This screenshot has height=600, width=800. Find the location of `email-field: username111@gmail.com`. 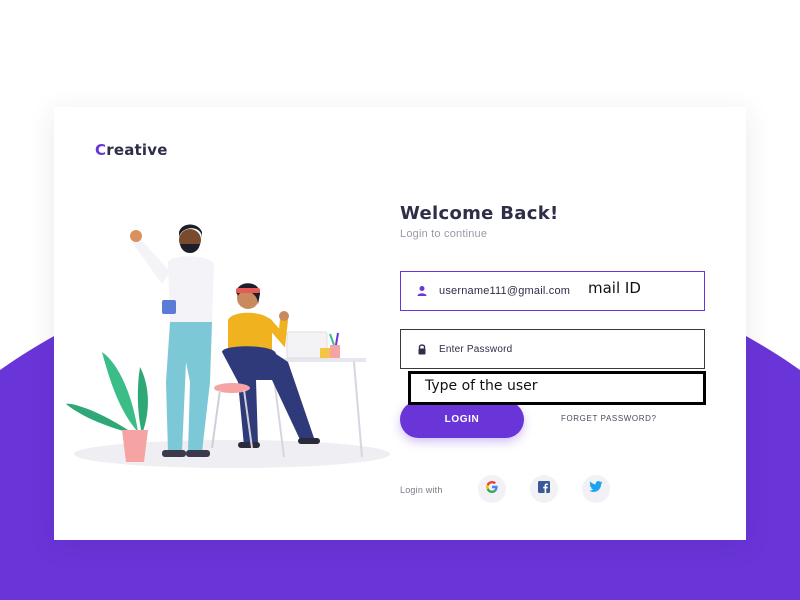

email-field: username111@gmail.com is located at coordinates (552, 291).